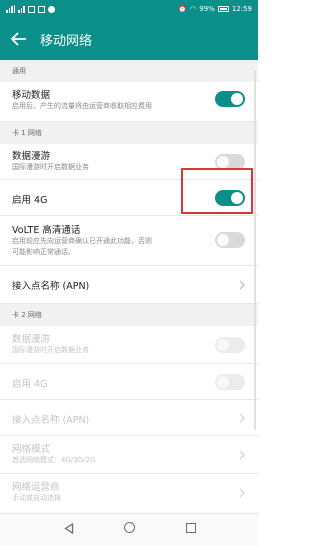  I want to click on data-roaming-sim2-toggle, so click(230, 345).